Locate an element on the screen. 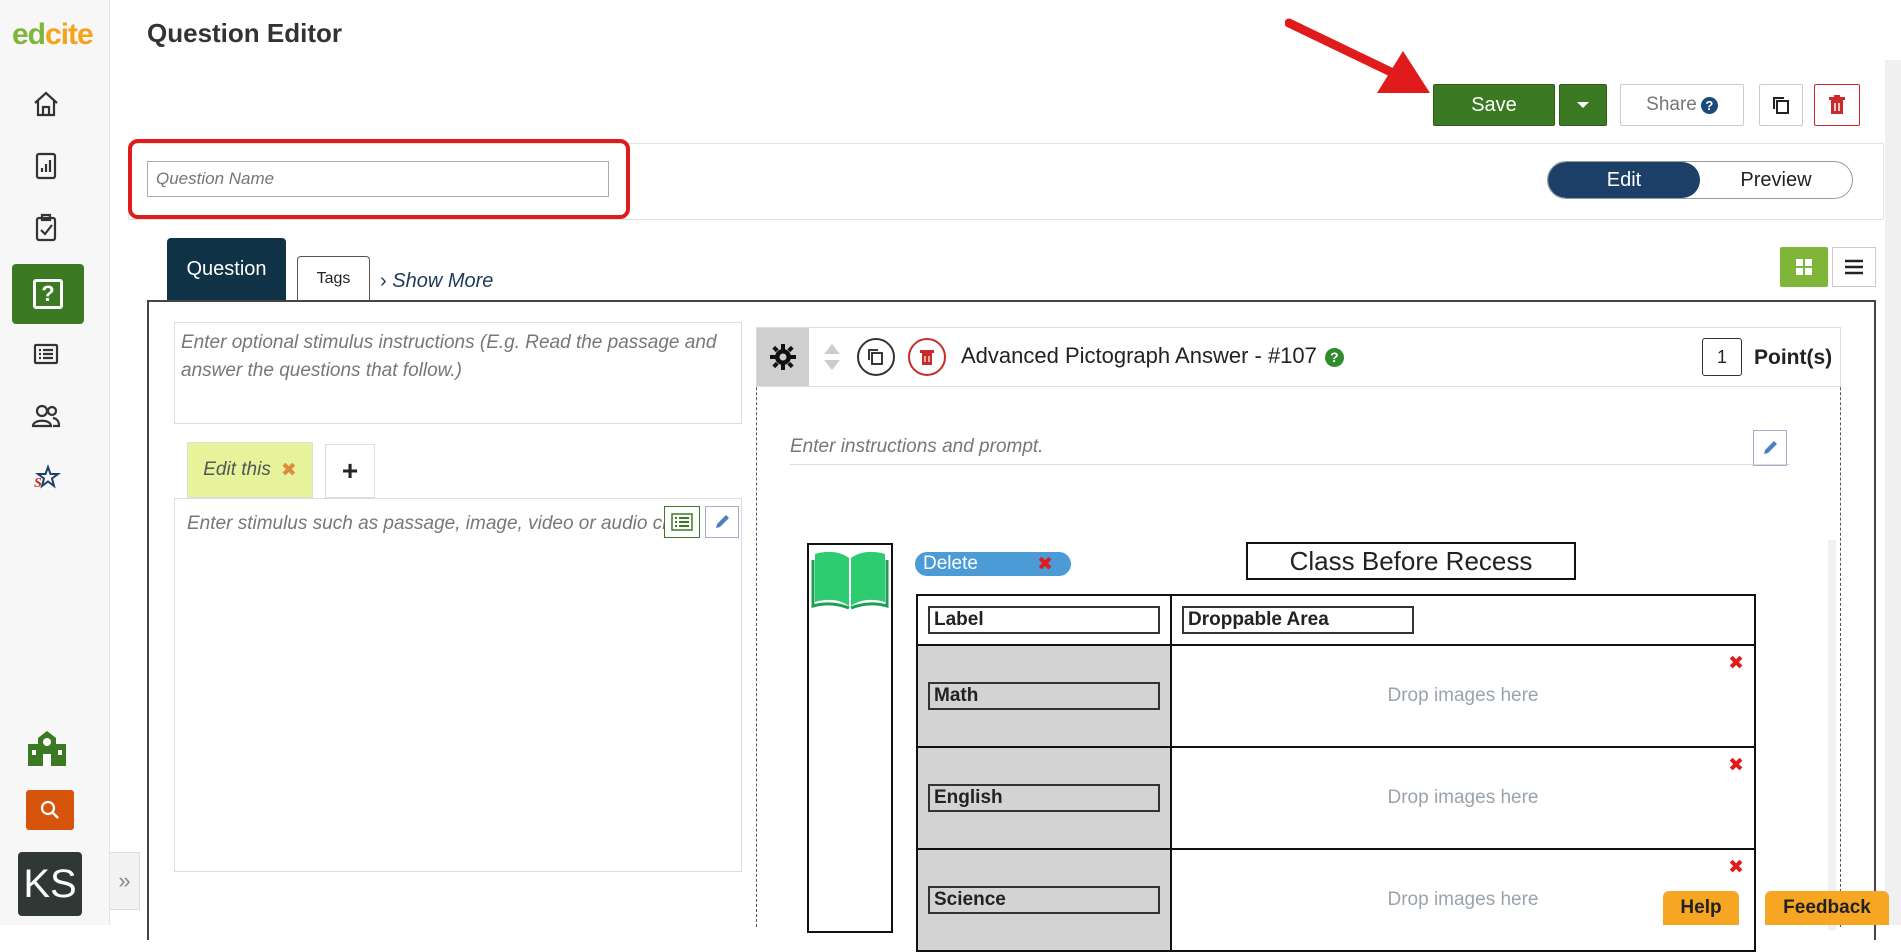  droppable-header-field: Droppable Area is located at coordinates (1298, 620).